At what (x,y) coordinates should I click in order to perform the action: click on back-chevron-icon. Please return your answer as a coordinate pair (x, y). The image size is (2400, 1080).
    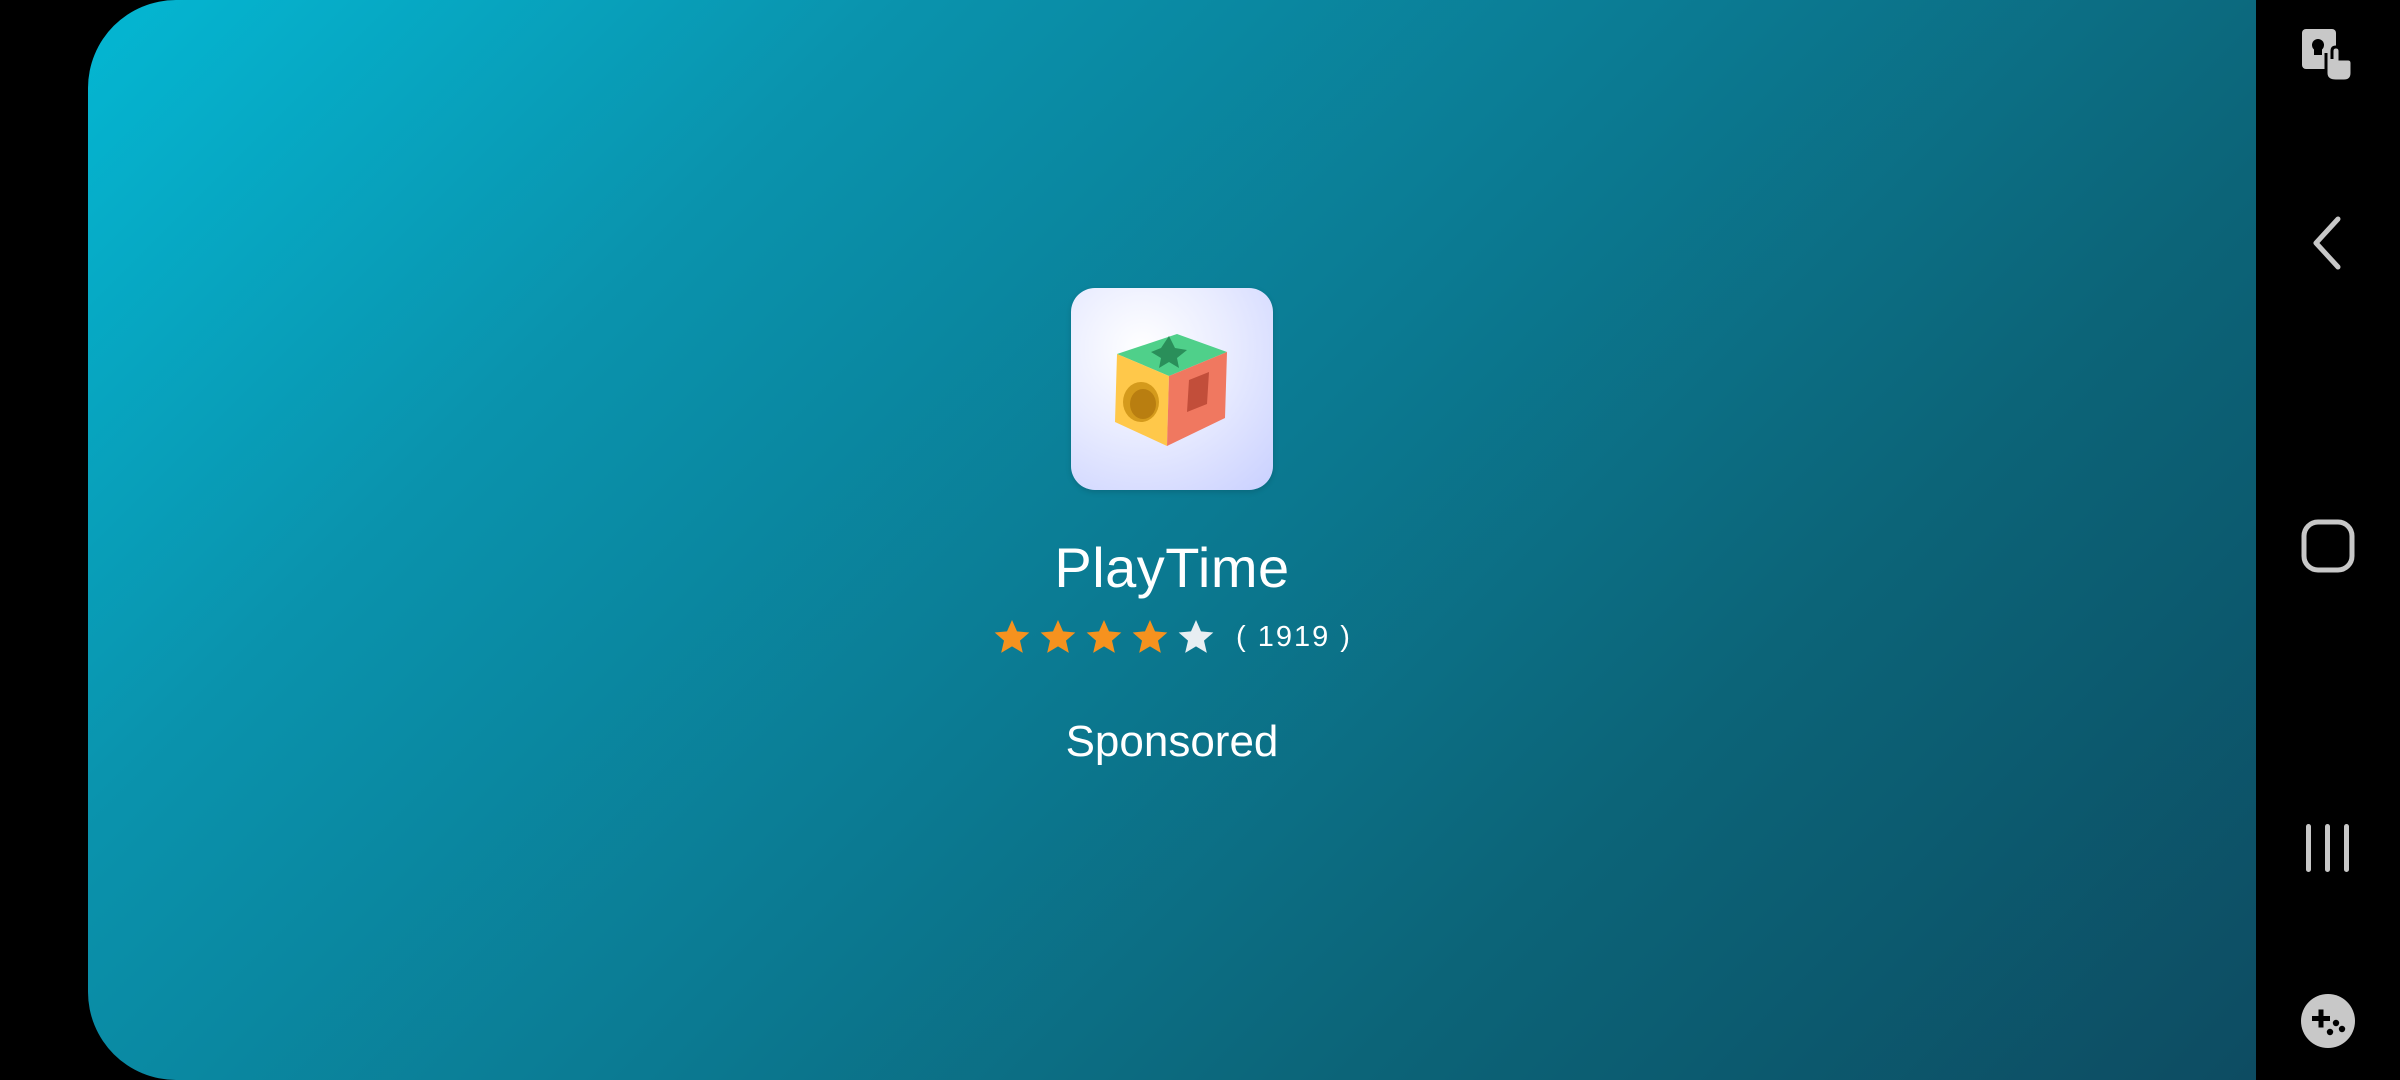
    Looking at the image, I should click on (2327, 243).